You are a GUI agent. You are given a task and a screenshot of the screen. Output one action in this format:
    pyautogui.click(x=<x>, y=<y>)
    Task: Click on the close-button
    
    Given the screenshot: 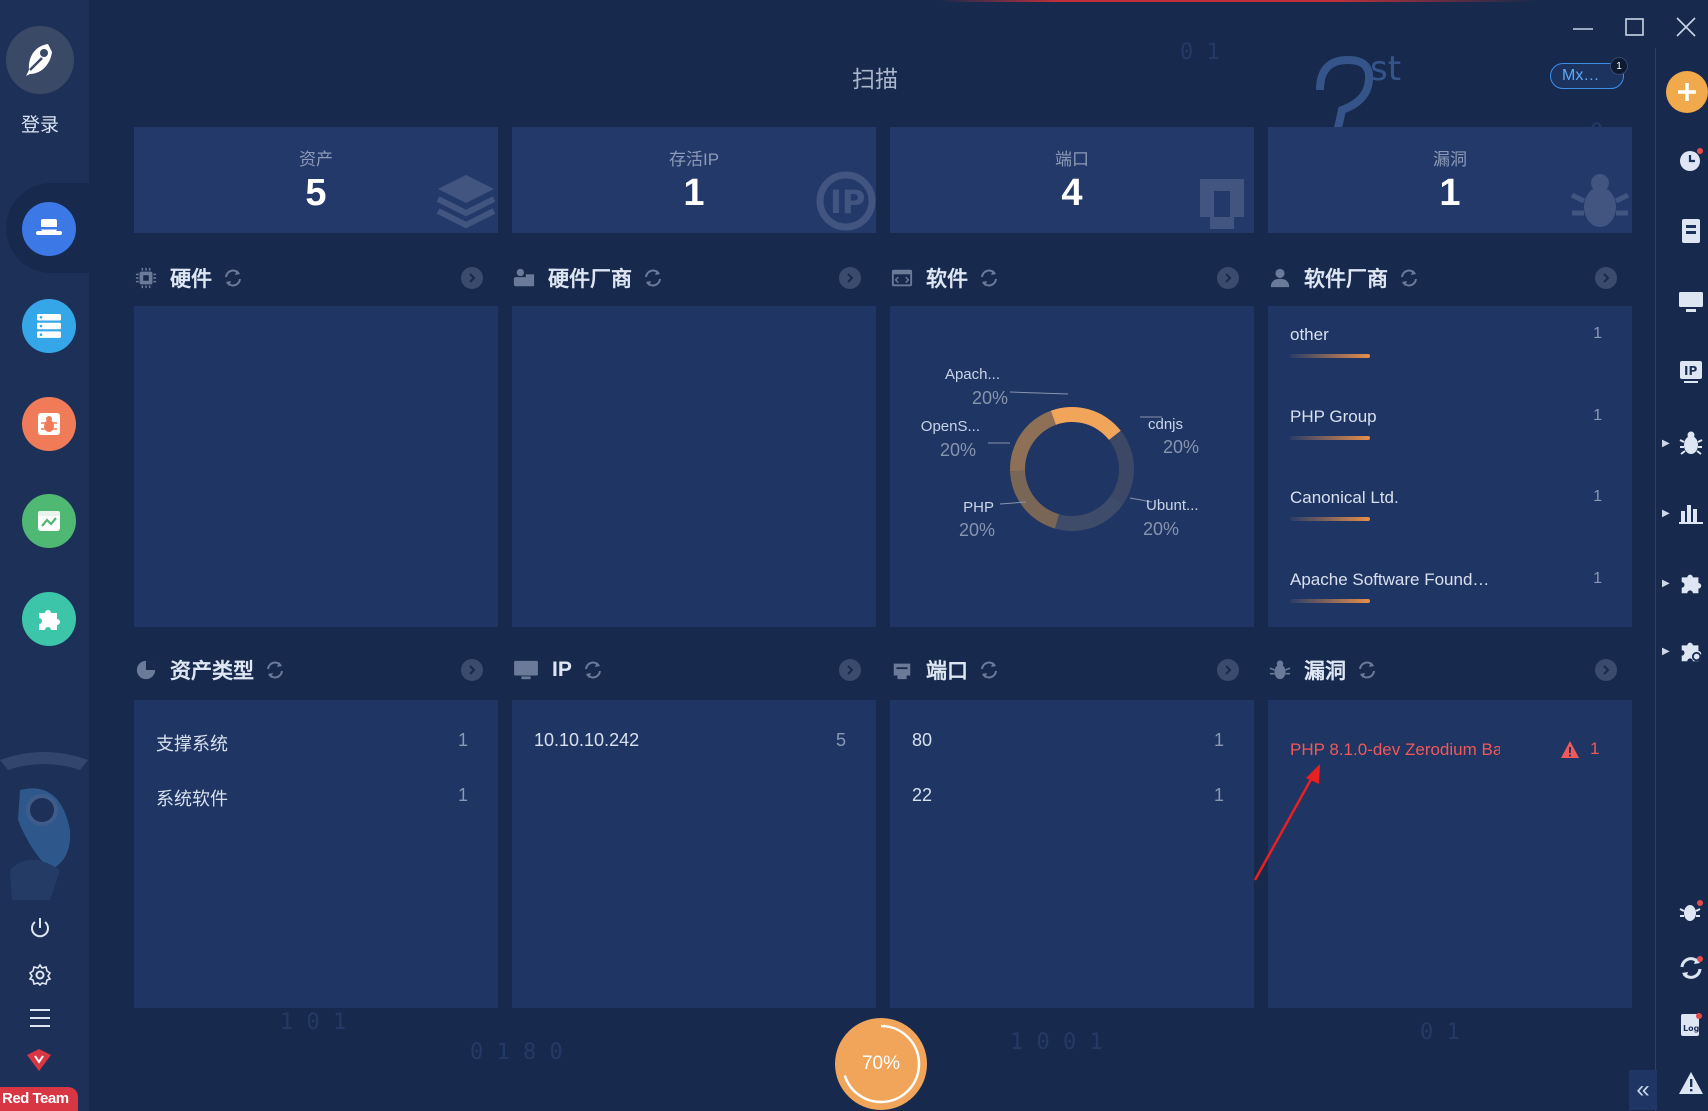 What is the action you would take?
    pyautogui.click(x=1686, y=26)
    